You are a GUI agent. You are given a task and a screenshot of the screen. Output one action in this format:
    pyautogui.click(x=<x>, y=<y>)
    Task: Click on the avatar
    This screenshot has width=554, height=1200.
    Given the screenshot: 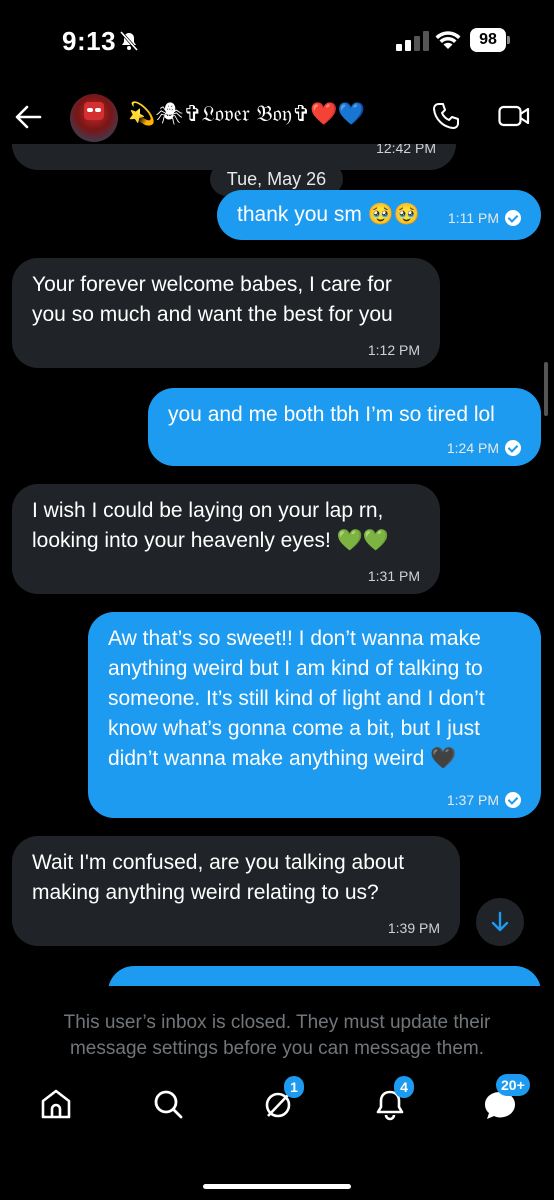 What is the action you would take?
    pyautogui.click(x=94, y=118)
    